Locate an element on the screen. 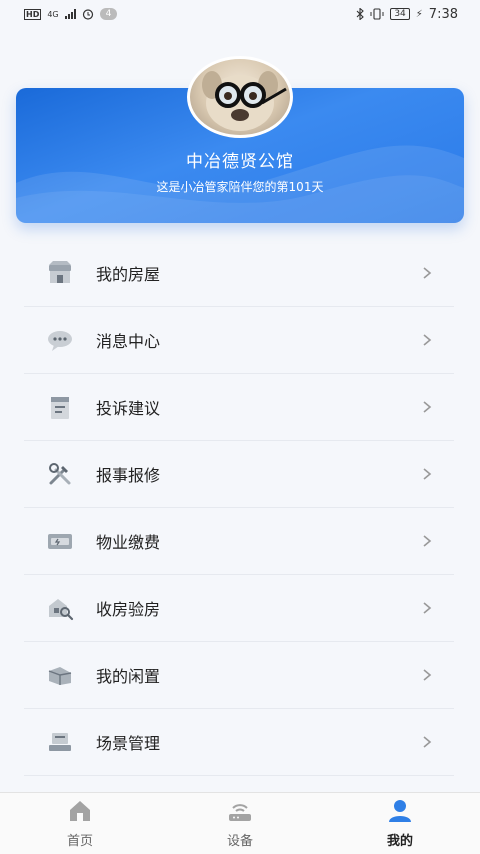  bluetooth-icon is located at coordinates (360, 14).